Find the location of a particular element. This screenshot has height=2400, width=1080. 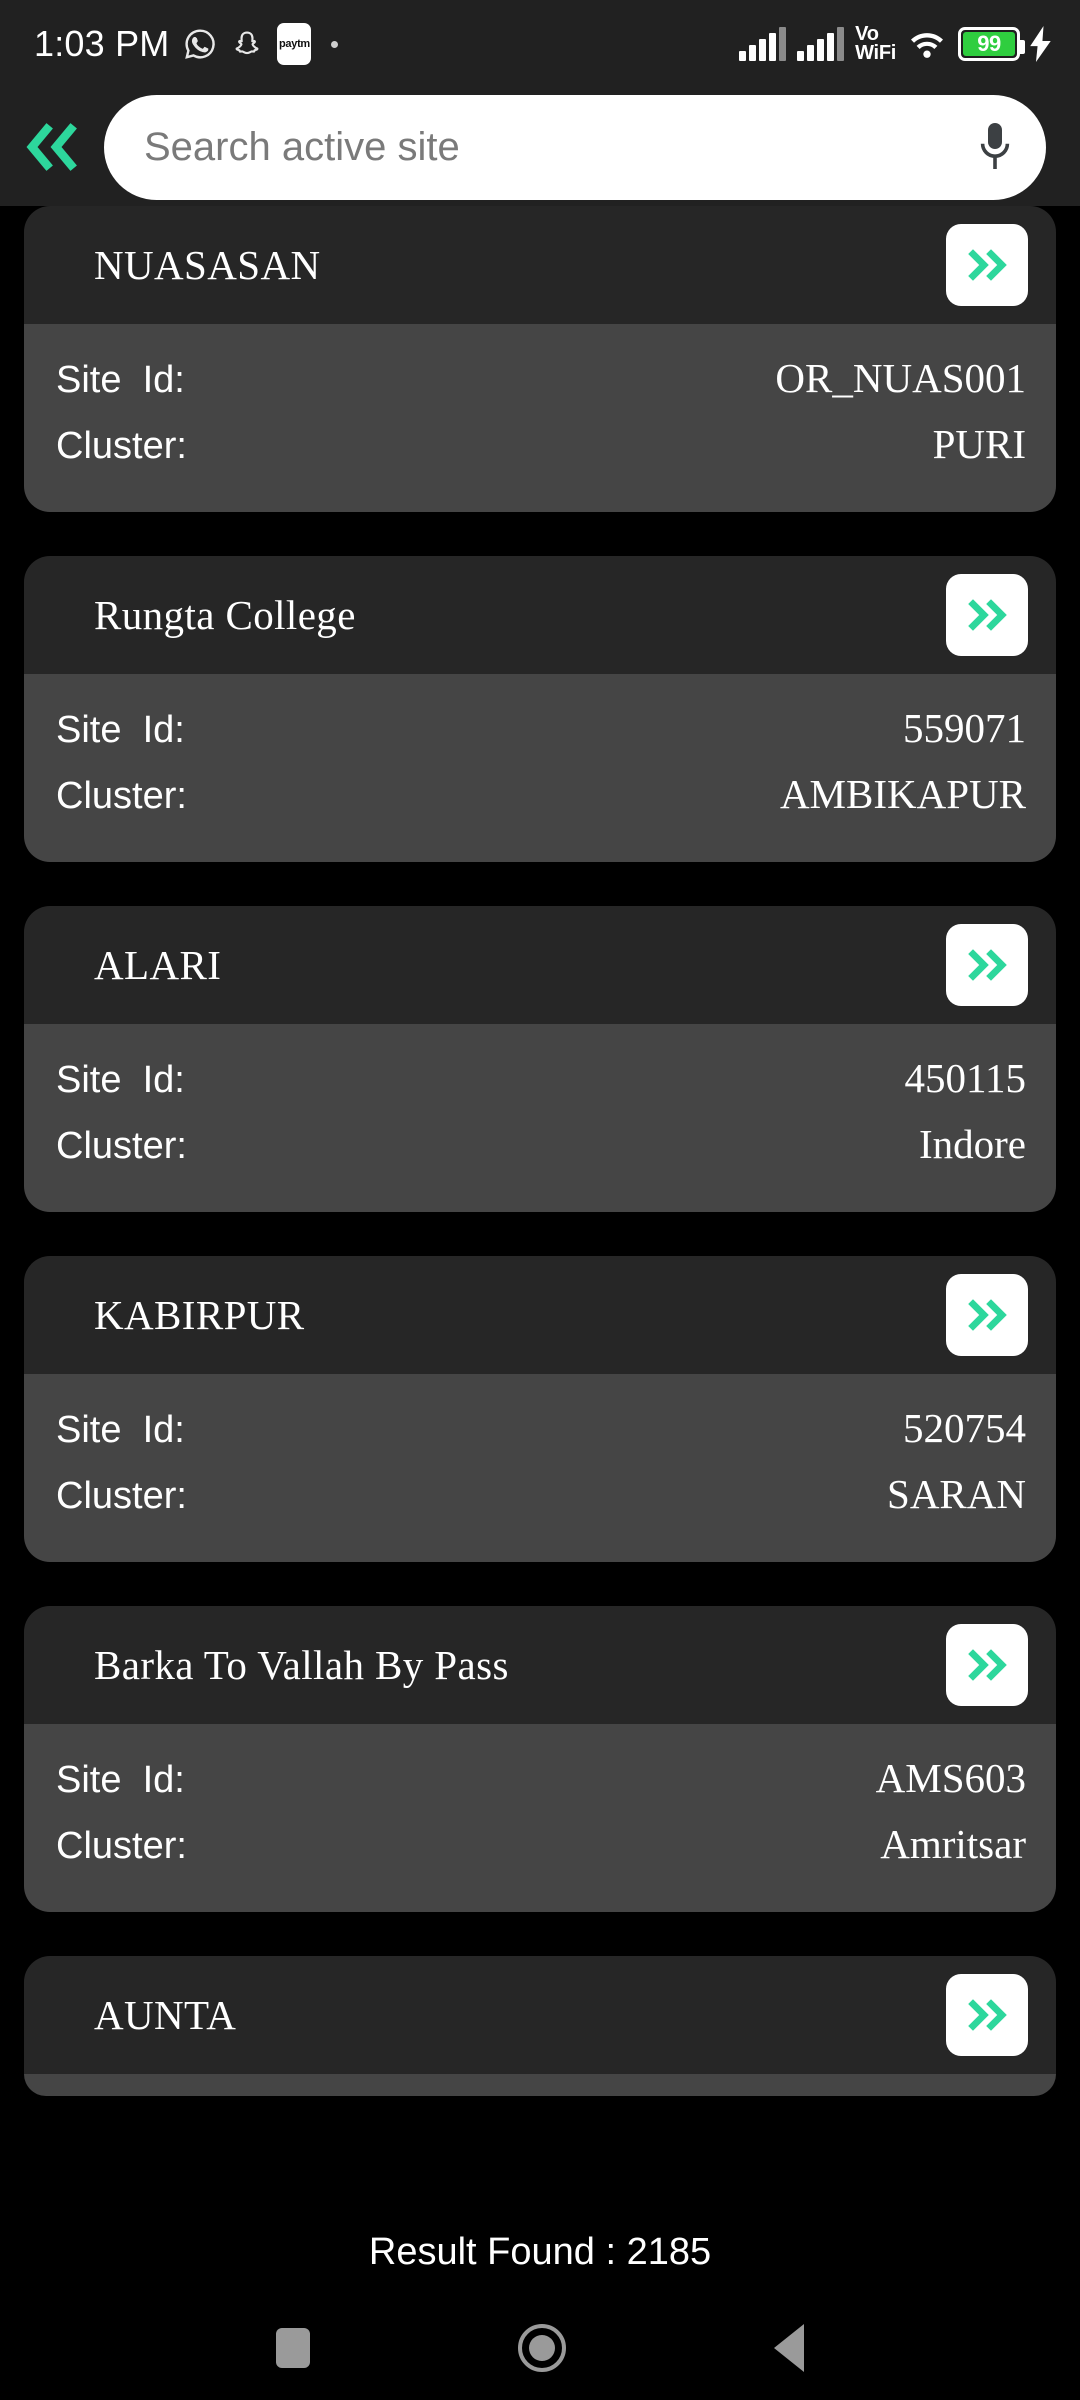

search-input is located at coordinates (561, 147).